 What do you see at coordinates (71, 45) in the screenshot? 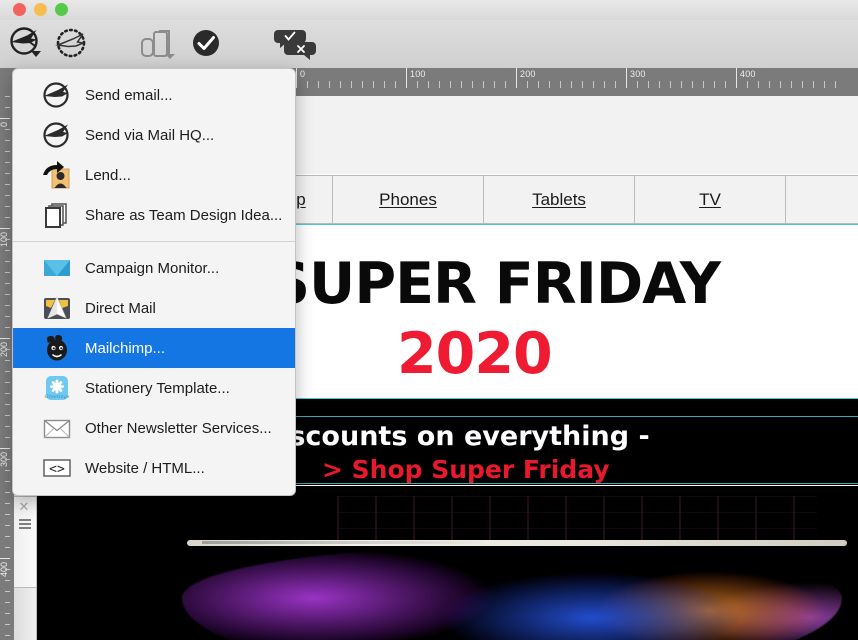
I see `sending-progress-button` at bounding box center [71, 45].